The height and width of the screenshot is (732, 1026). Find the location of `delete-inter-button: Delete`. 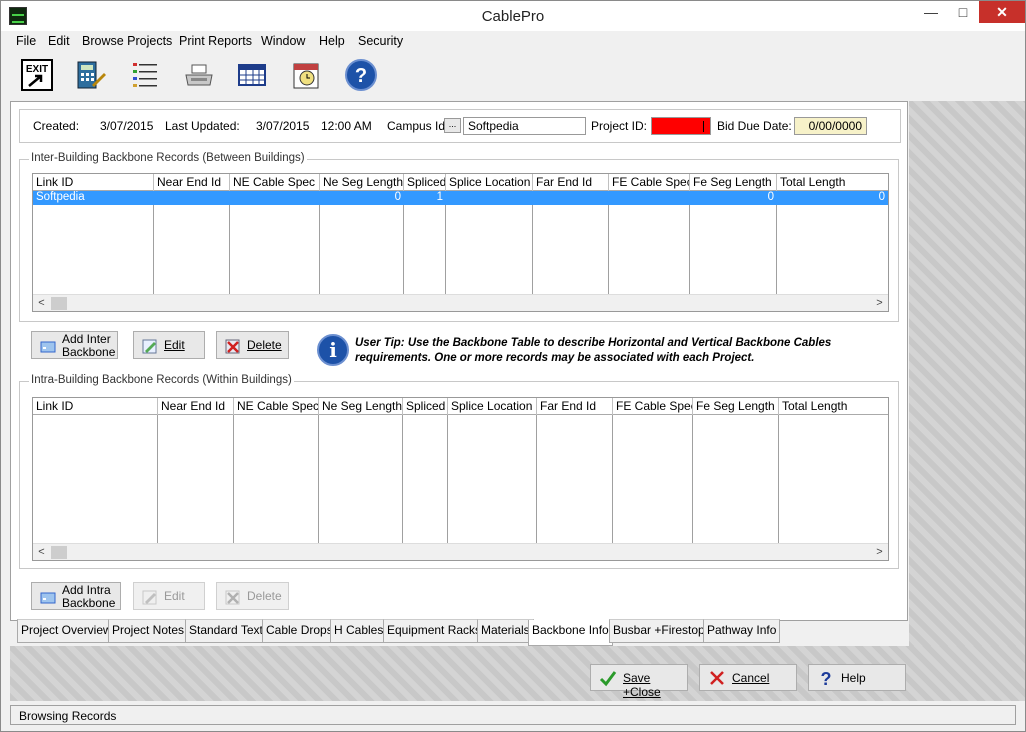

delete-inter-button: Delete is located at coordinates (252, 345).